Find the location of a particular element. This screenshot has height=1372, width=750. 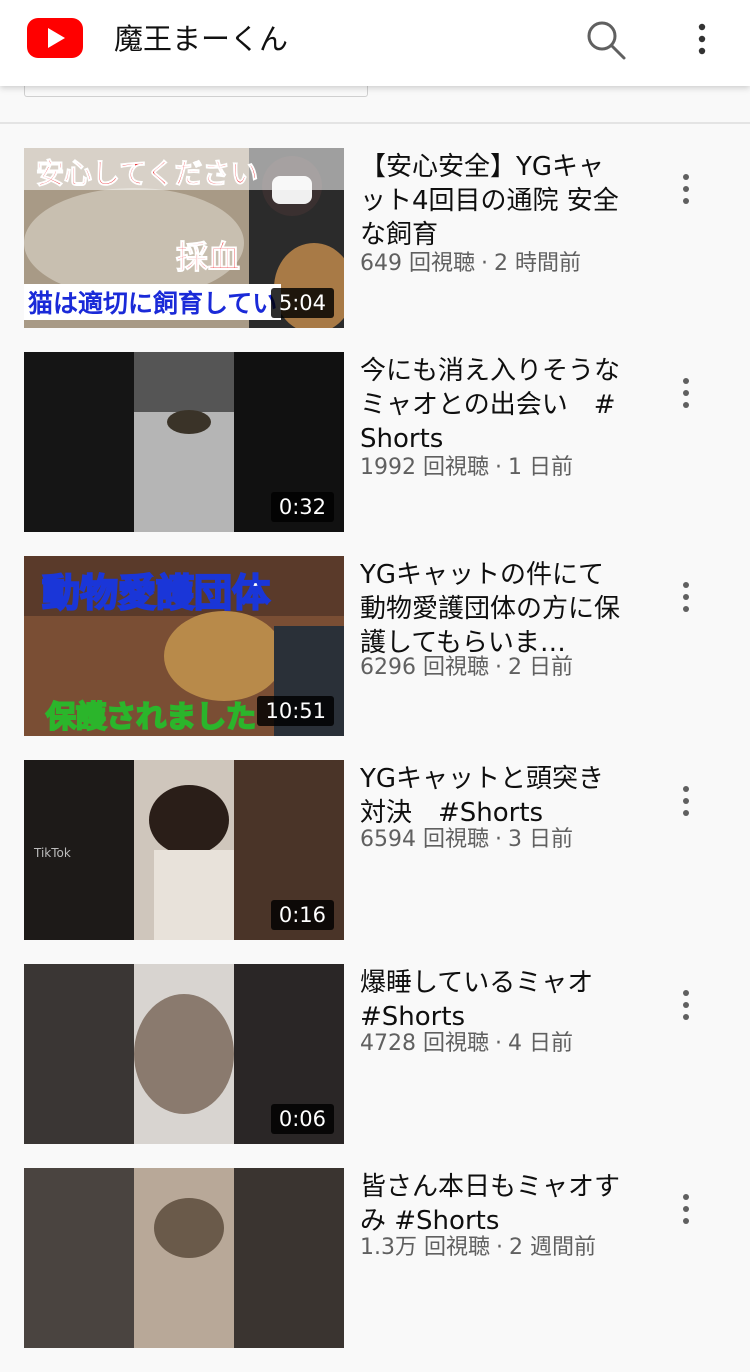

video-meta: 649 回視聴 · 2 時間前 is located at coordinates (470, 264).